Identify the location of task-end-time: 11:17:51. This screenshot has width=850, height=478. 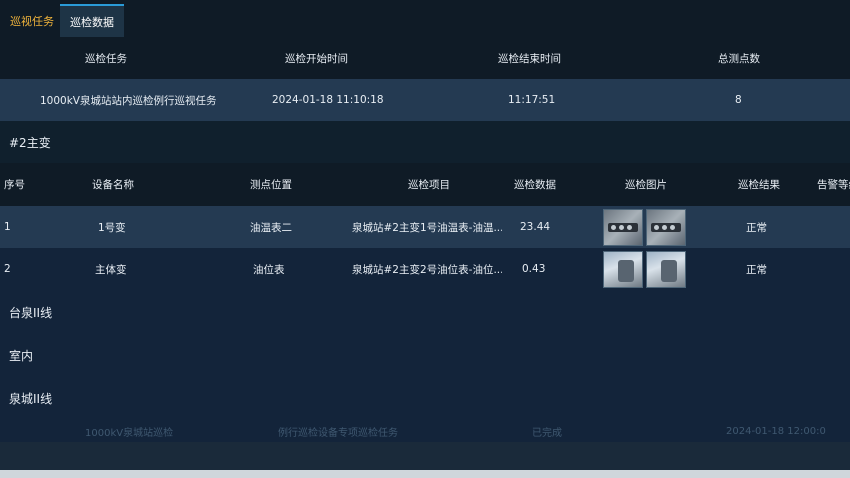
(532, 100).